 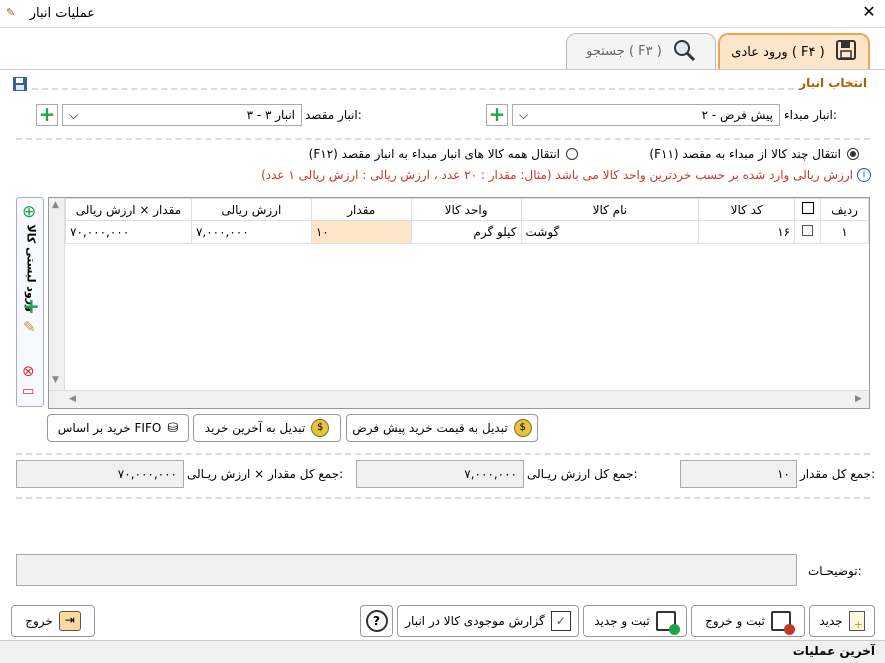 I want to click on save-exit-label: ثبت و خروج, so click(x=735, y=621).